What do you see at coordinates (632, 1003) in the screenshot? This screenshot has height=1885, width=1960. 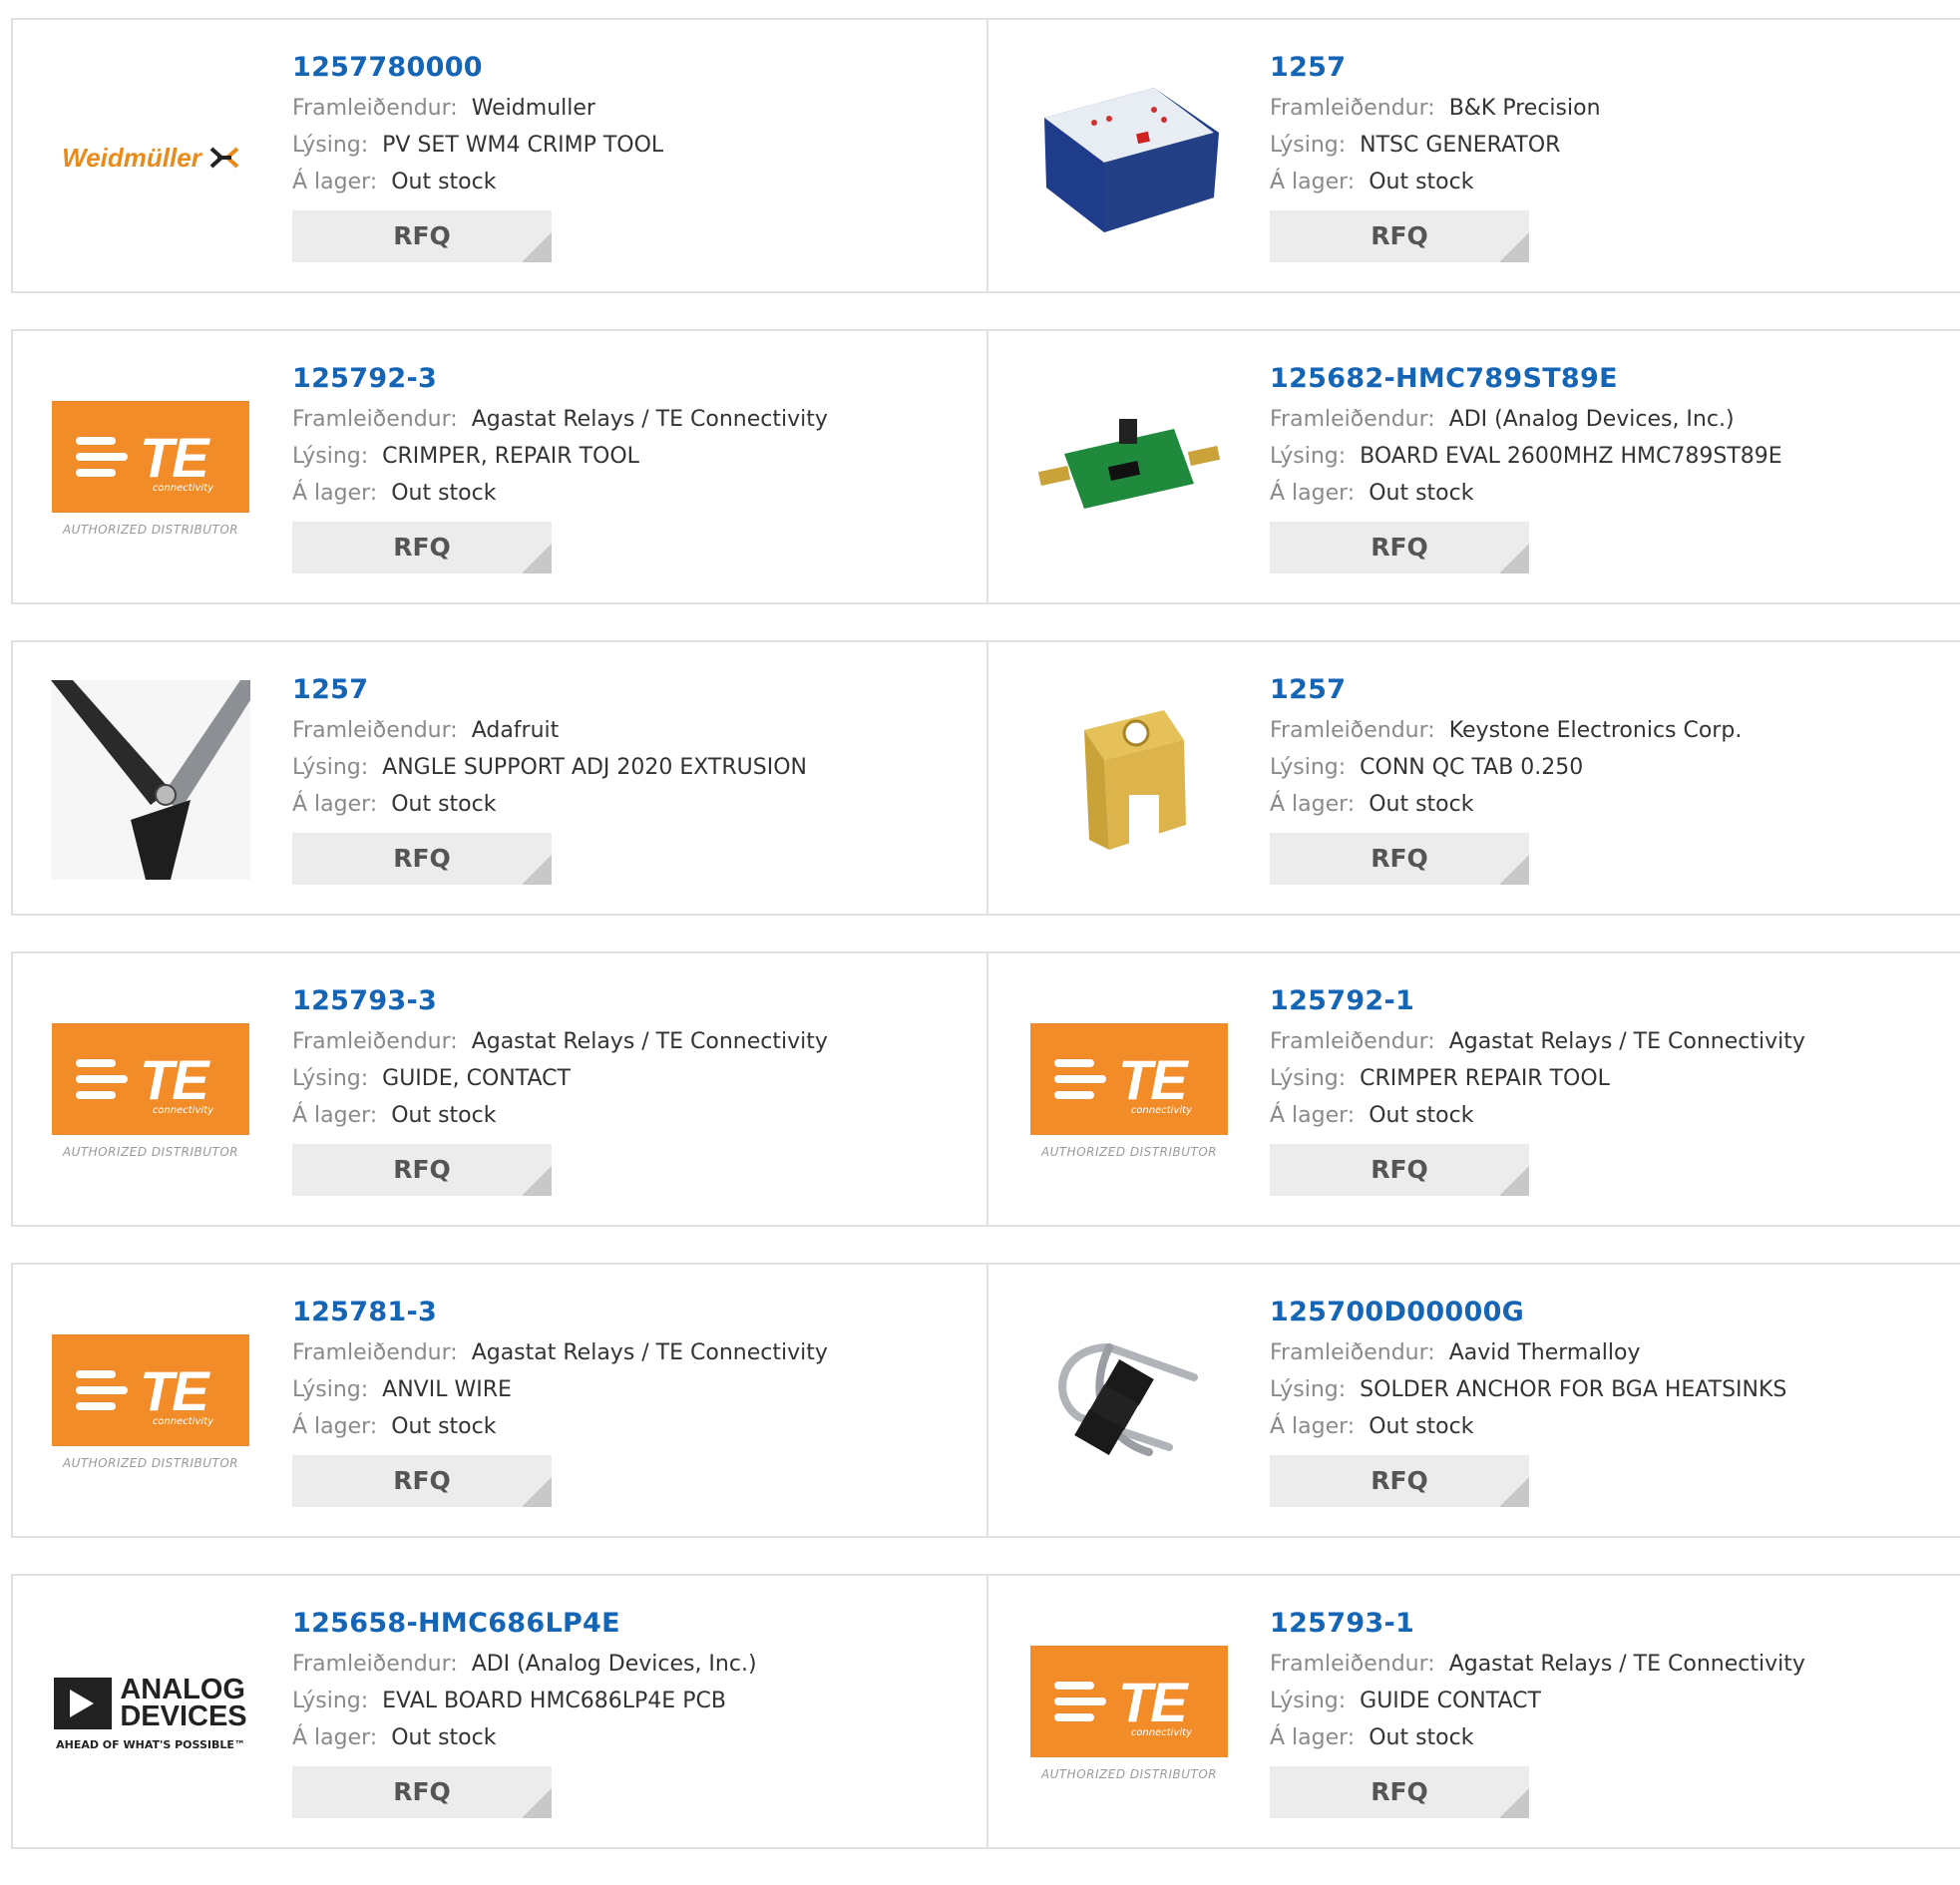 I see `part-number-link: 125793-3` at bounding box center [632, 1003].